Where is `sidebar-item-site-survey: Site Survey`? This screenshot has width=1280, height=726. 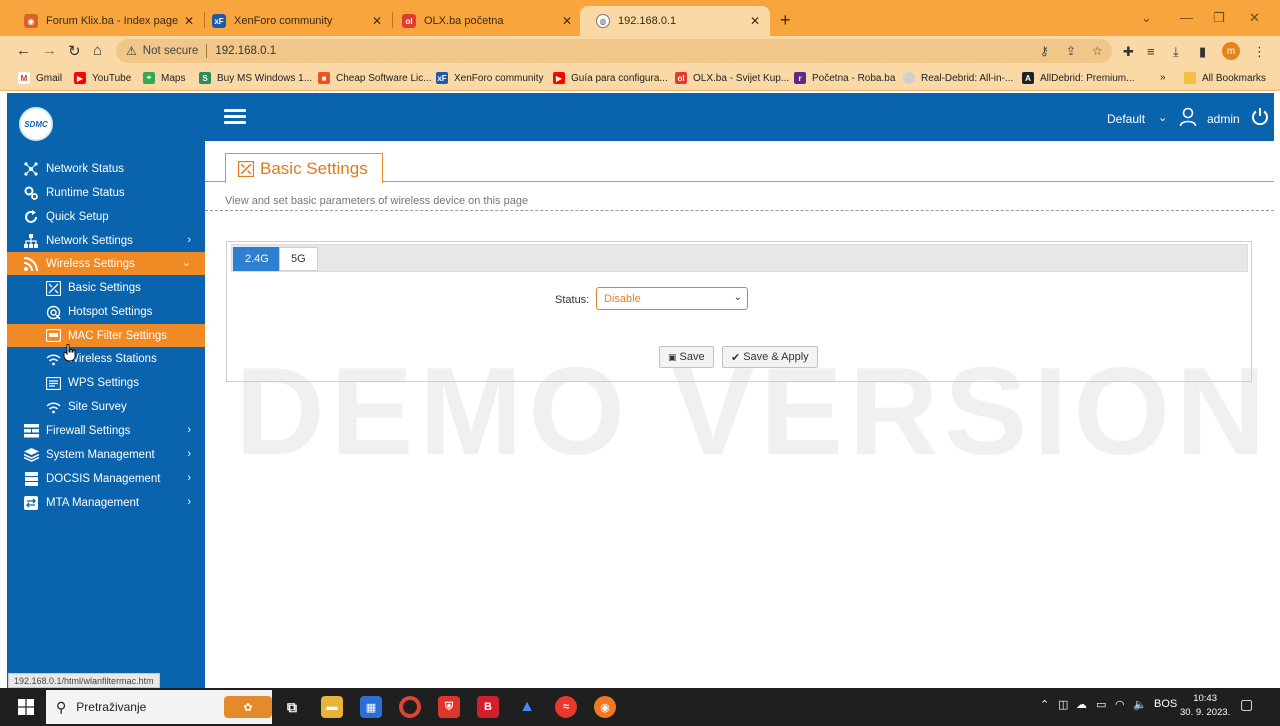
sidebar-item-site-survey: Site Survey is located at coordinates (106, 407).